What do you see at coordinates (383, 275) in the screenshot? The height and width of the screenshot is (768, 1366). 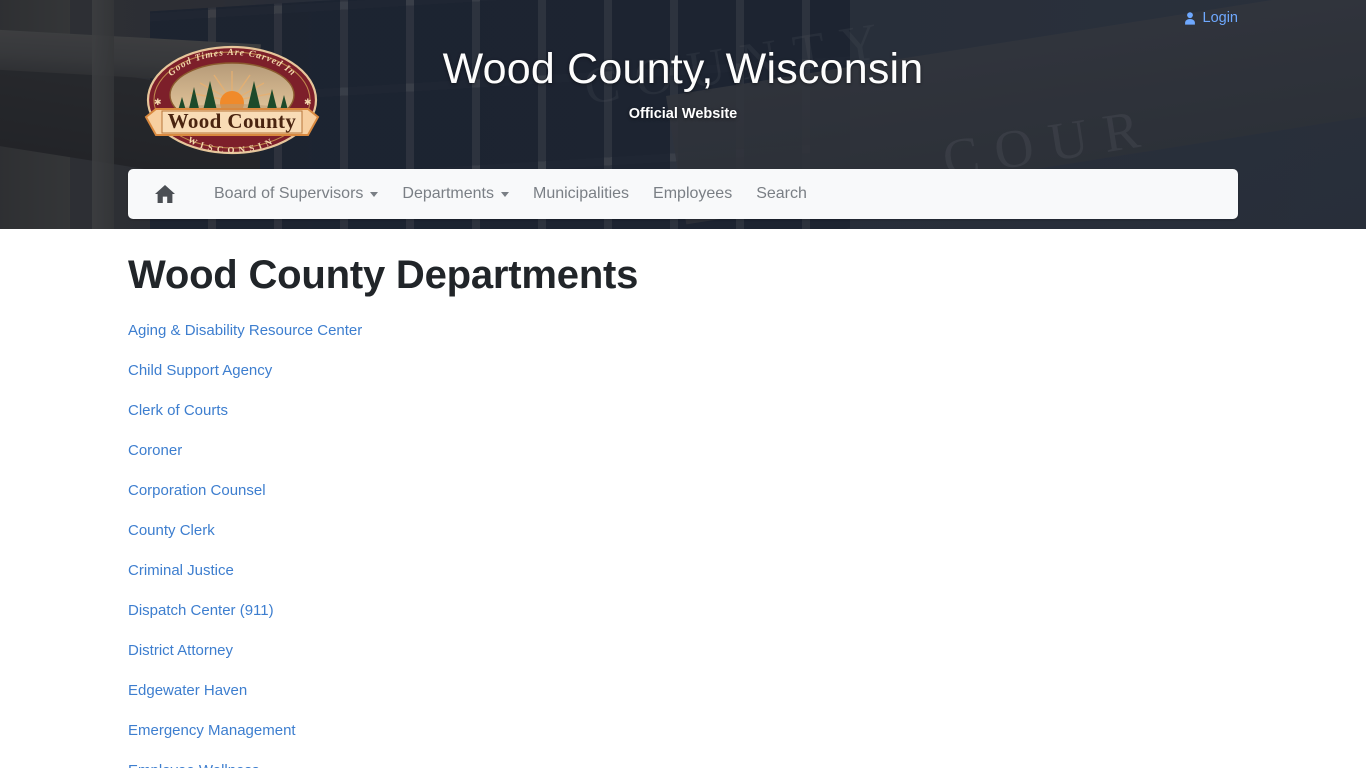 I see `page-title: Wood County Departments` at bounding box center [383, 275].